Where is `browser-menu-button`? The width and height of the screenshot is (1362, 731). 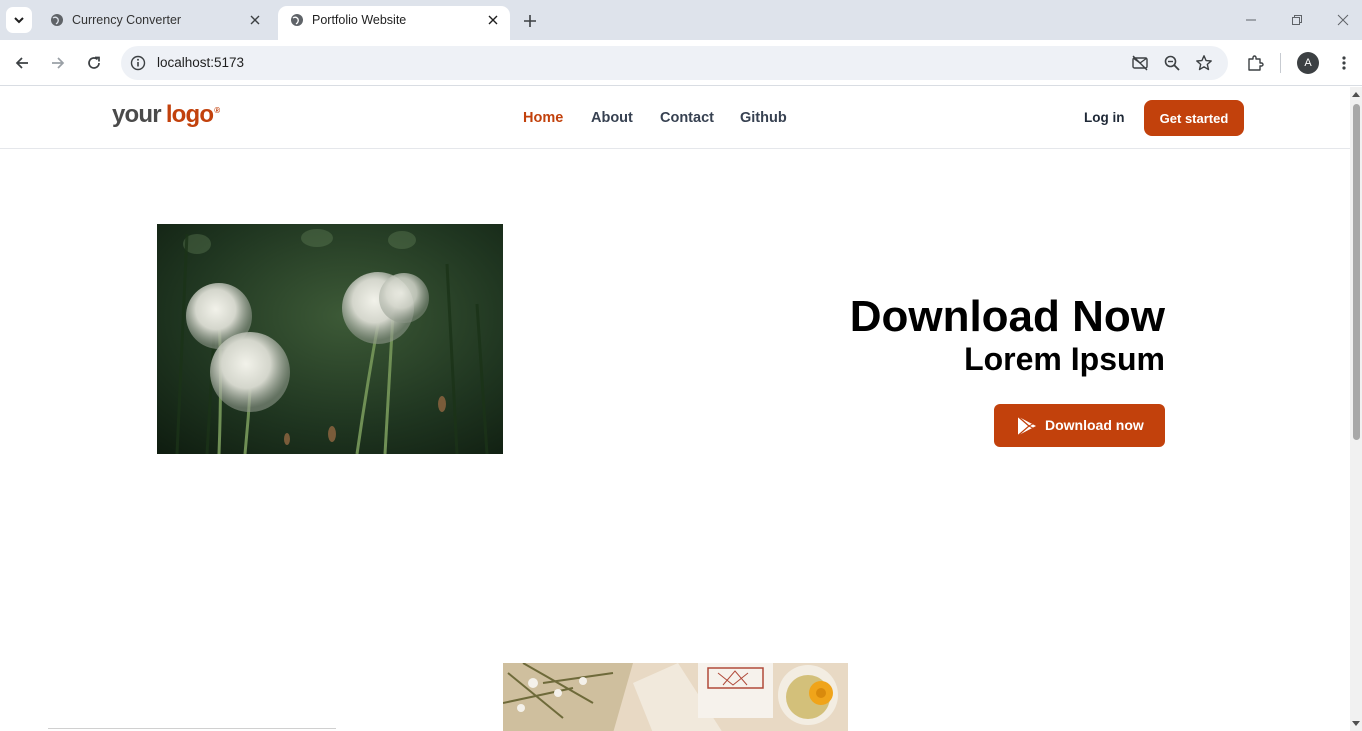
browser-menu-button is located at coordinates (1344, 63).